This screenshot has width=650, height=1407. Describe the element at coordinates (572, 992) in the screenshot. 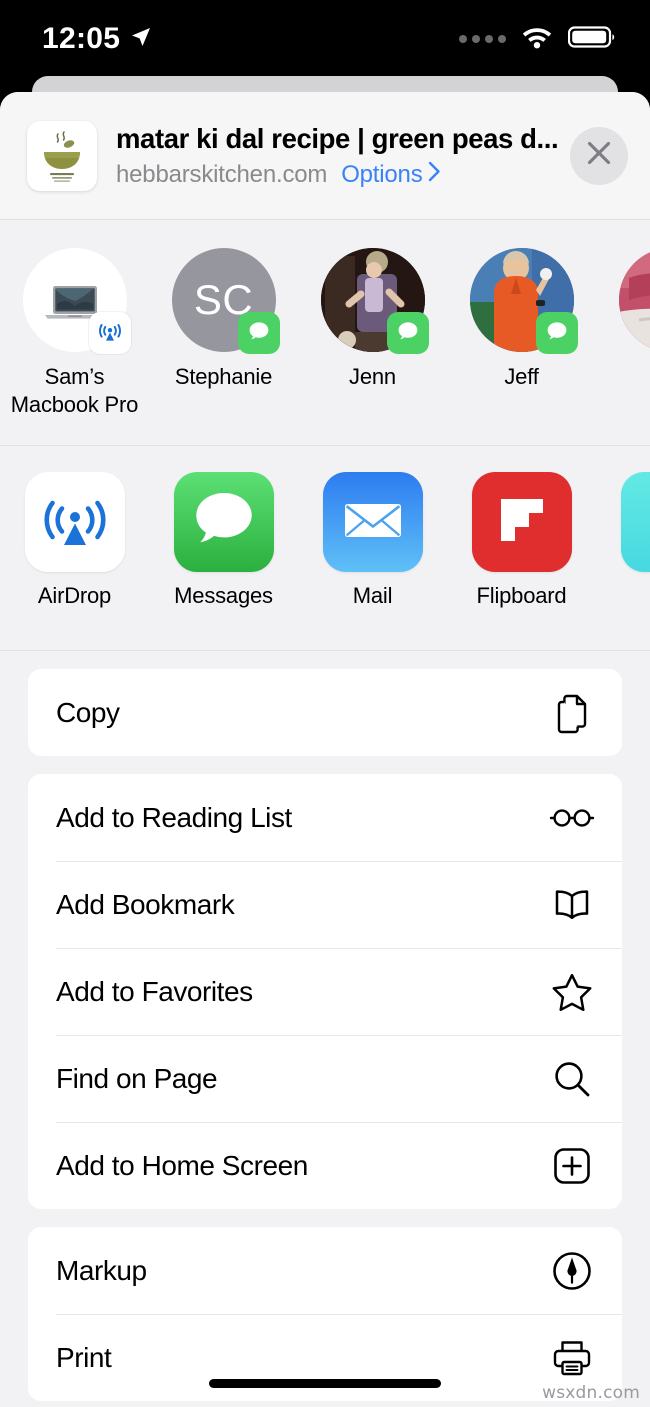

I see `star-icon` at that location.